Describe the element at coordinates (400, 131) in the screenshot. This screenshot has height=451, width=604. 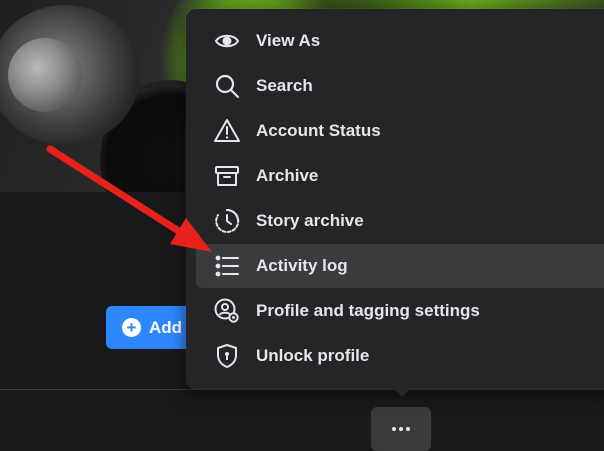
I see `menu-item-account-status: Account Status` at that location.